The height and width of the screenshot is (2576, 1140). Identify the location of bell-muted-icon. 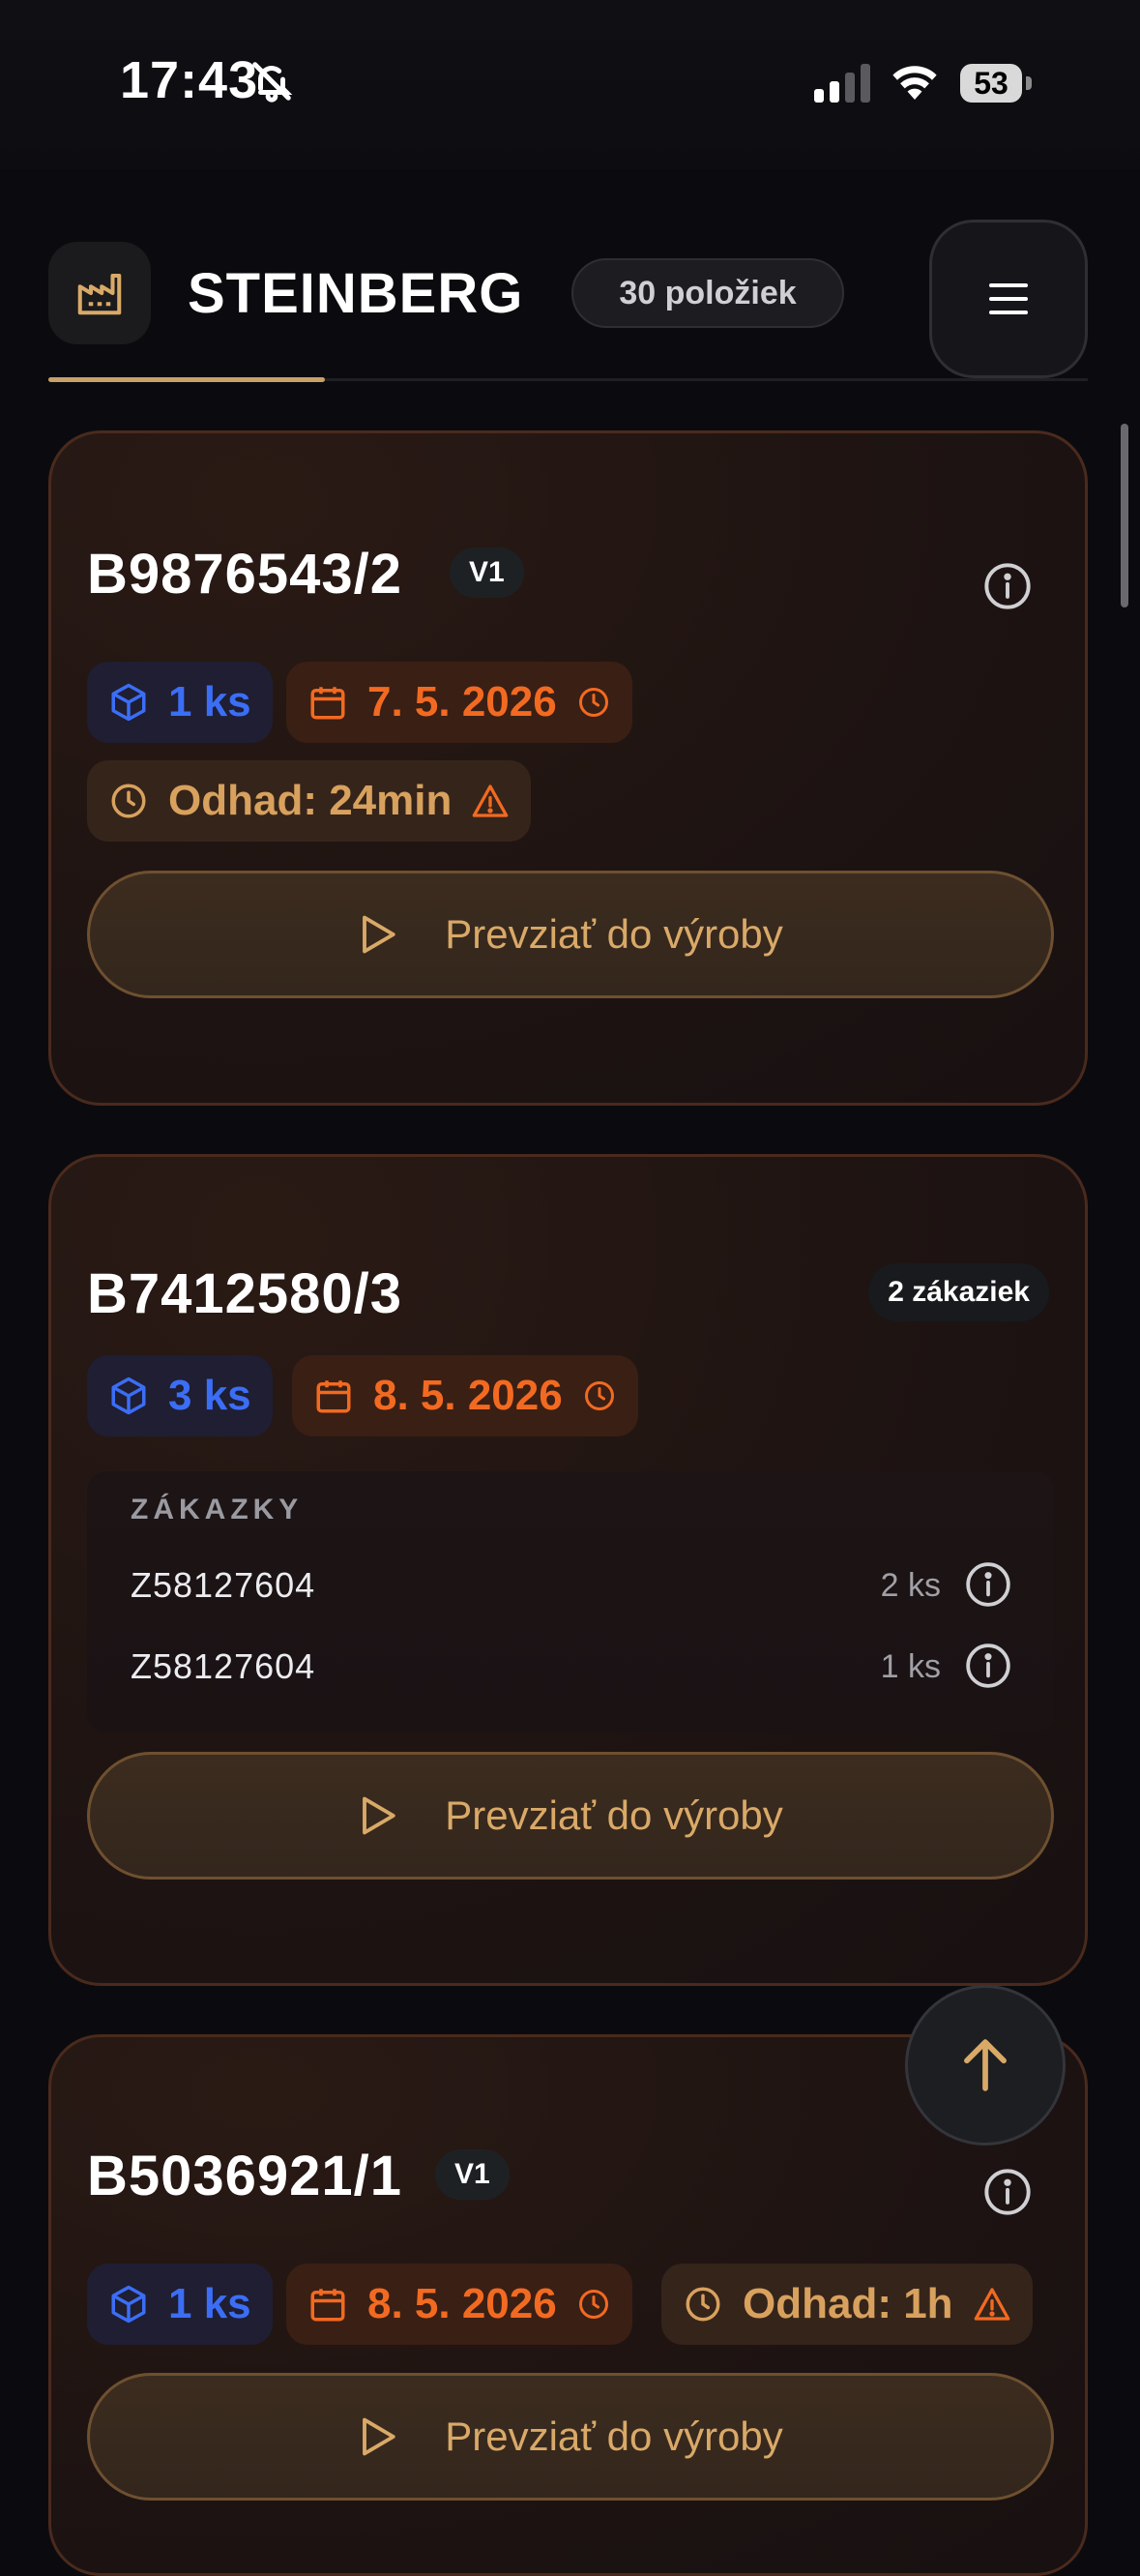
(271, 83).